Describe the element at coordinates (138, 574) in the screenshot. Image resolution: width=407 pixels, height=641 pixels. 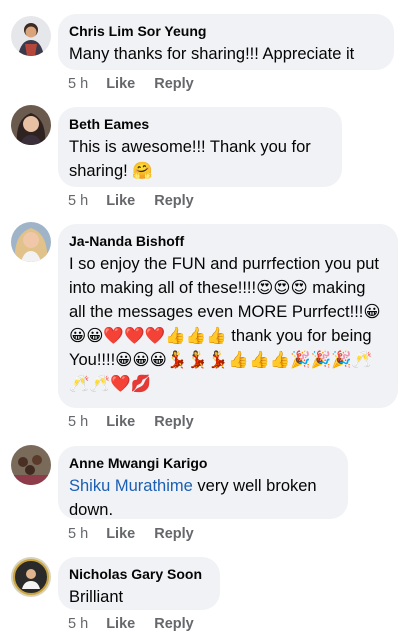
I see `comment-author: Nicholas Gary Soon` at that location.